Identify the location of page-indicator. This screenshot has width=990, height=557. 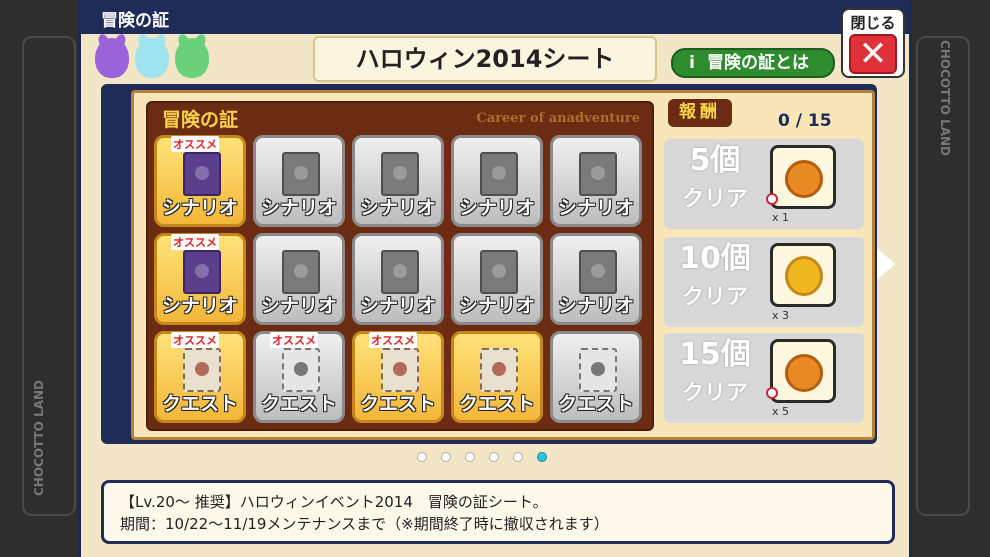
(482, 457).